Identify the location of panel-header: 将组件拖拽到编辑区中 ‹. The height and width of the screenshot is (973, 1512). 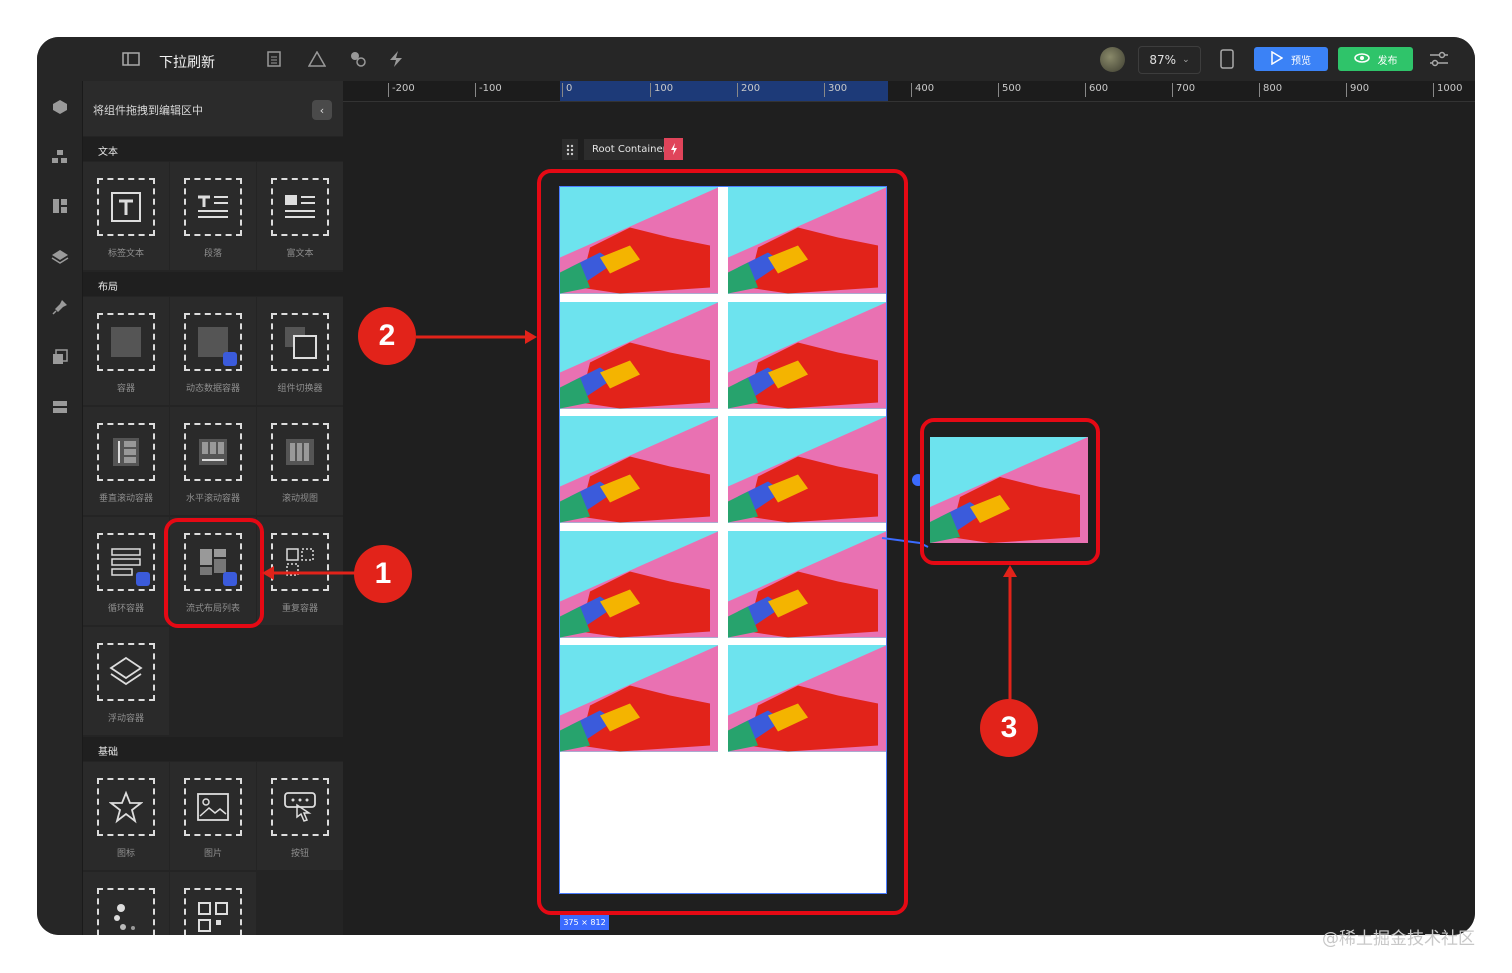
(213, 108).